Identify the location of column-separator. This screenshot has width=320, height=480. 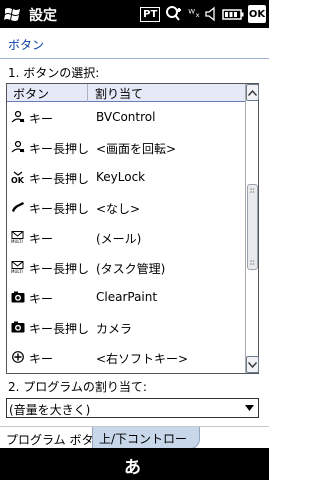
(87, 93).